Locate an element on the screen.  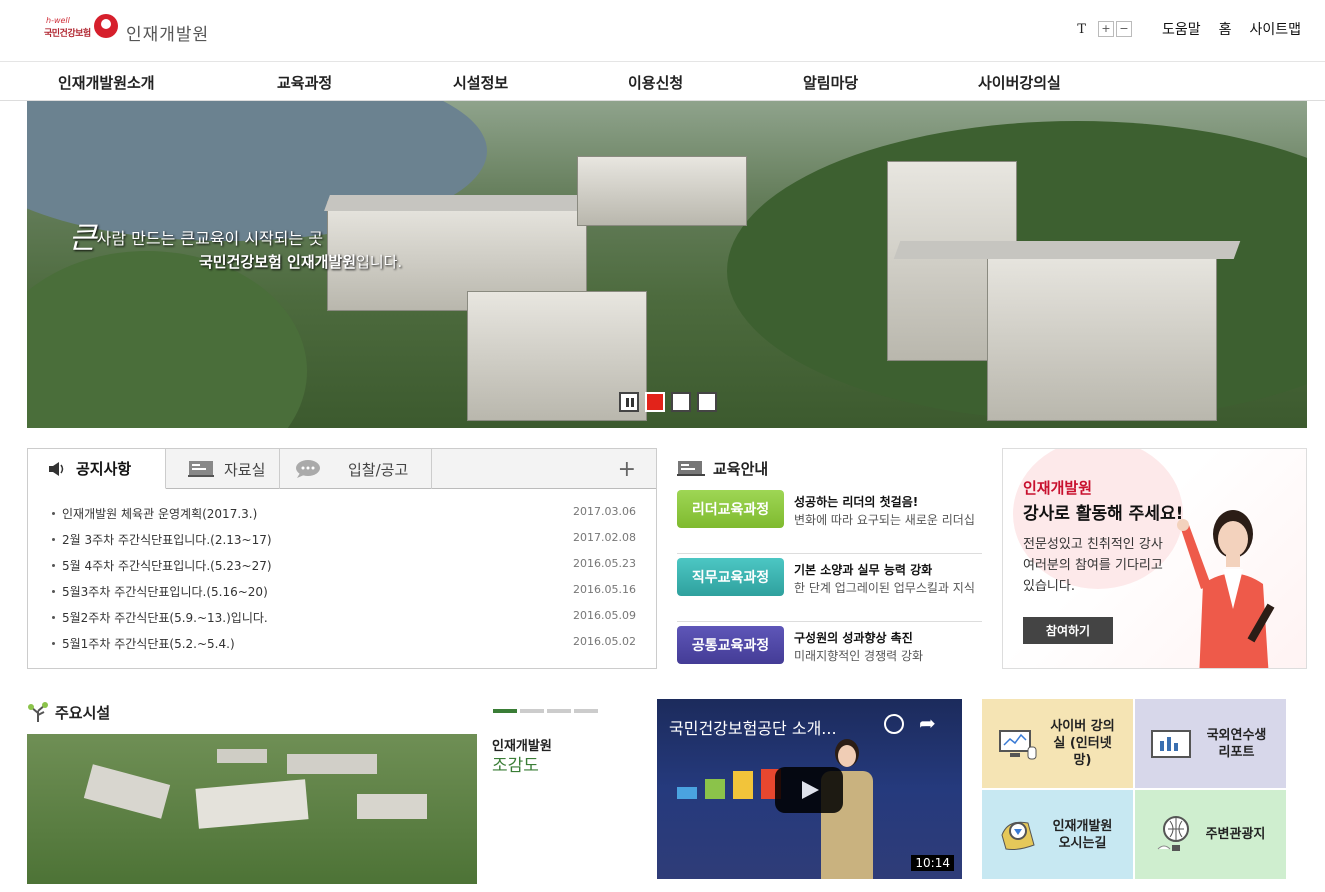
facility-aerial-image is located at coordinates (252, 809).